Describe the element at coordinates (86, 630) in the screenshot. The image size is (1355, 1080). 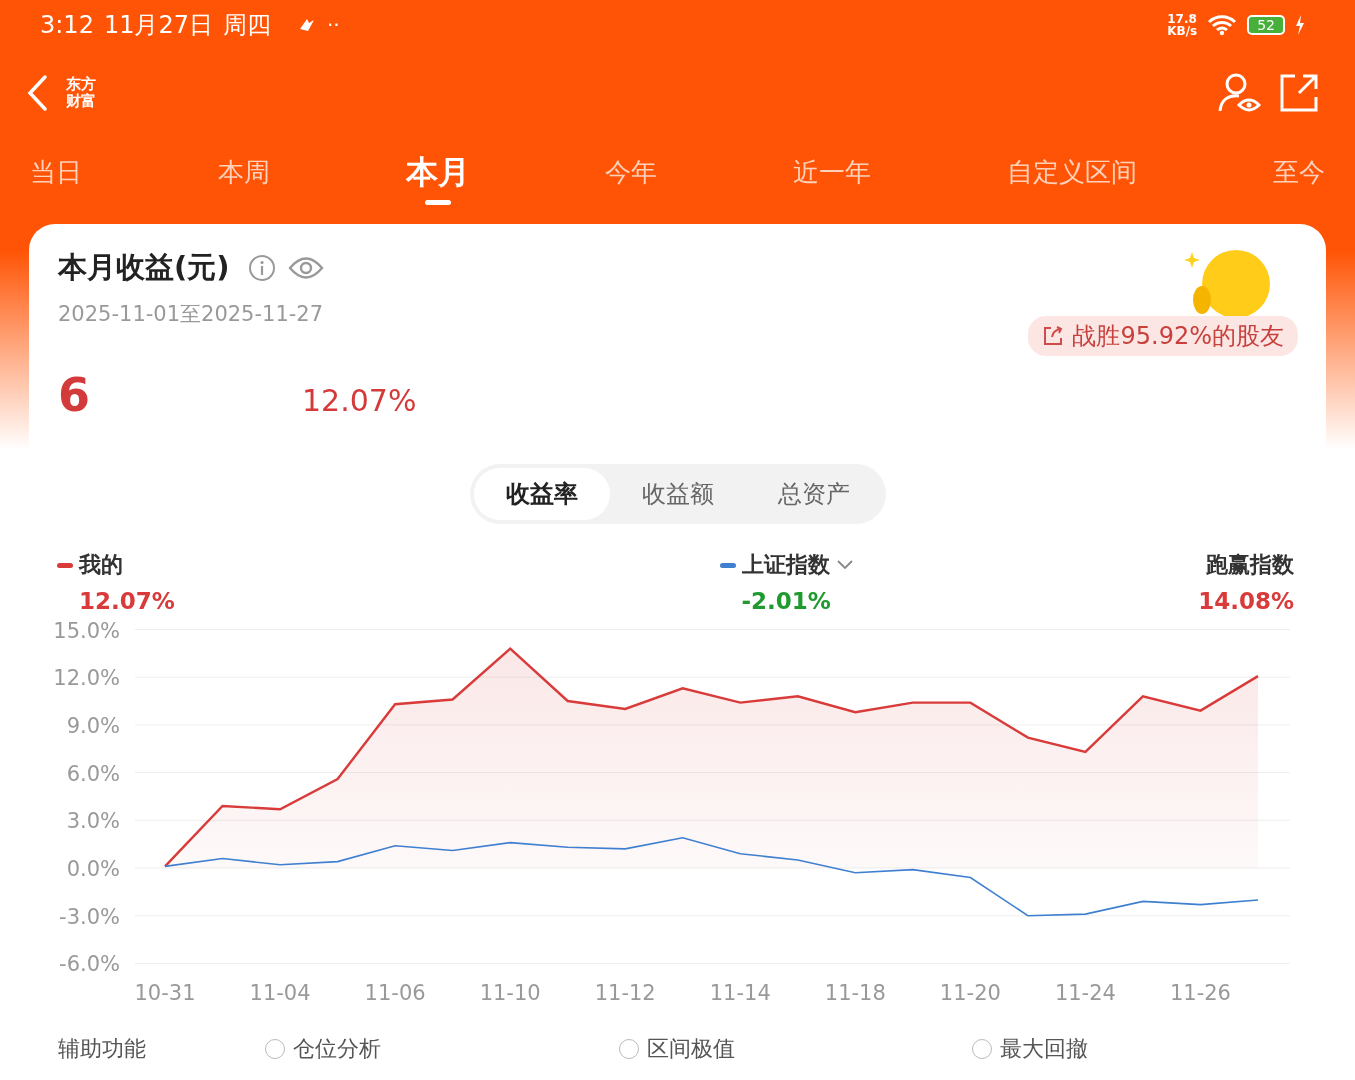
I see `y-axis-label: 15.0%` at that location.